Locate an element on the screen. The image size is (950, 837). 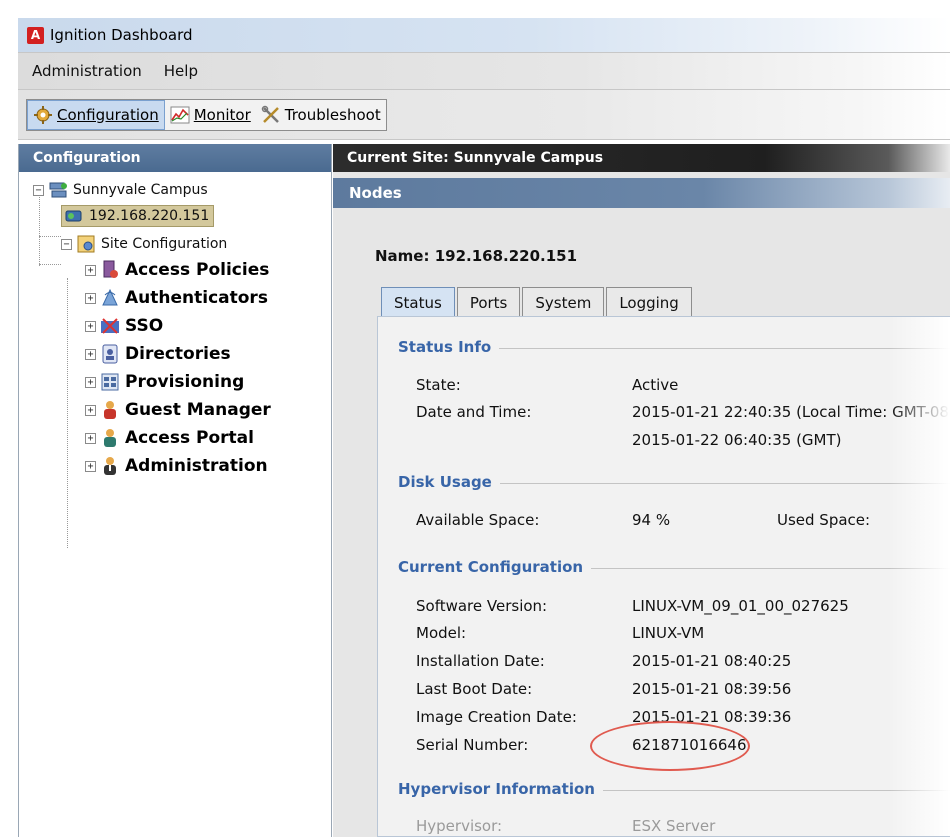
hypervisor-label: Hypervisor: is located at coordinates (459, 826).